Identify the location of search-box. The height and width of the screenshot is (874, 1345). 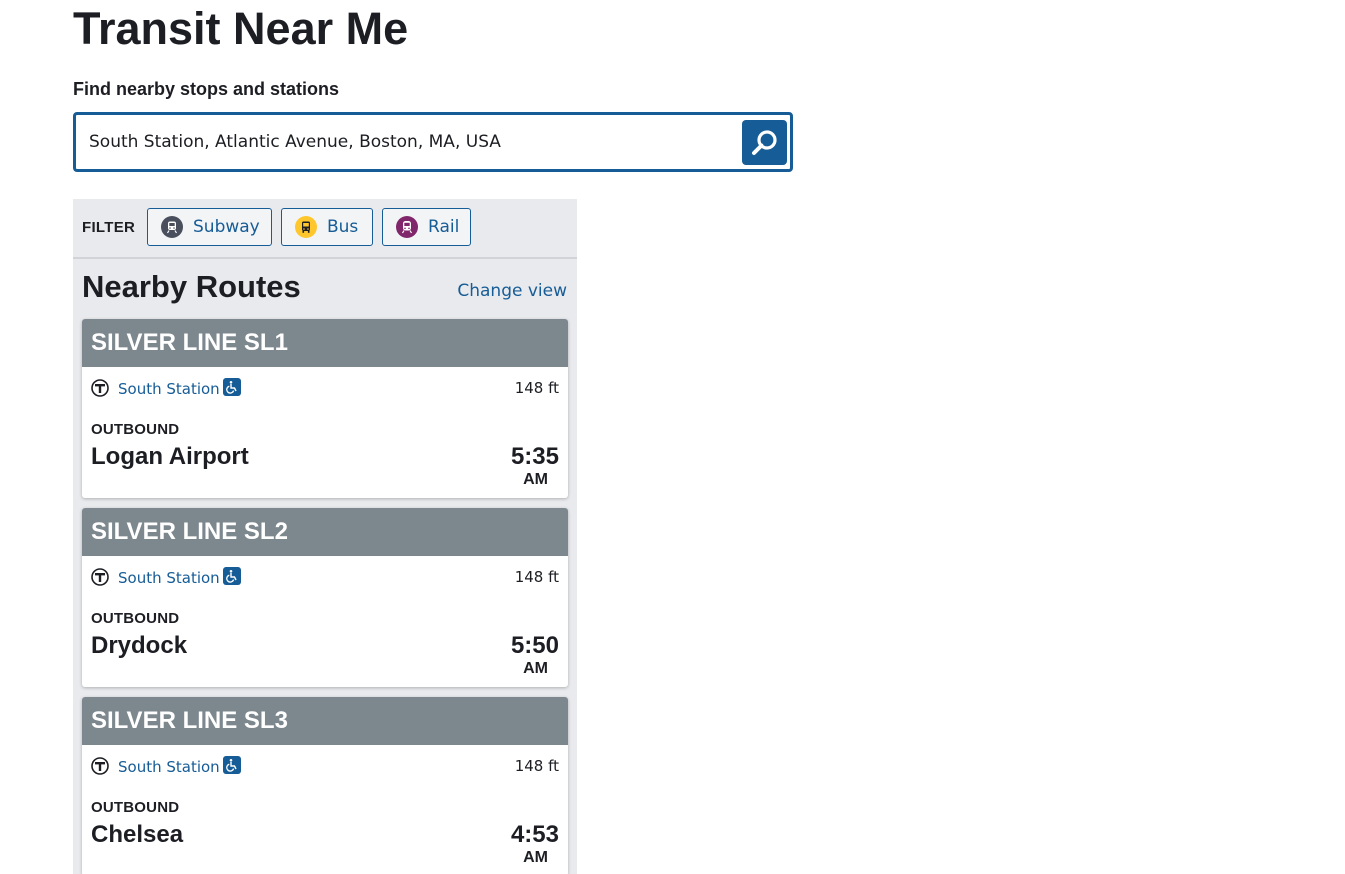
(433, 142).